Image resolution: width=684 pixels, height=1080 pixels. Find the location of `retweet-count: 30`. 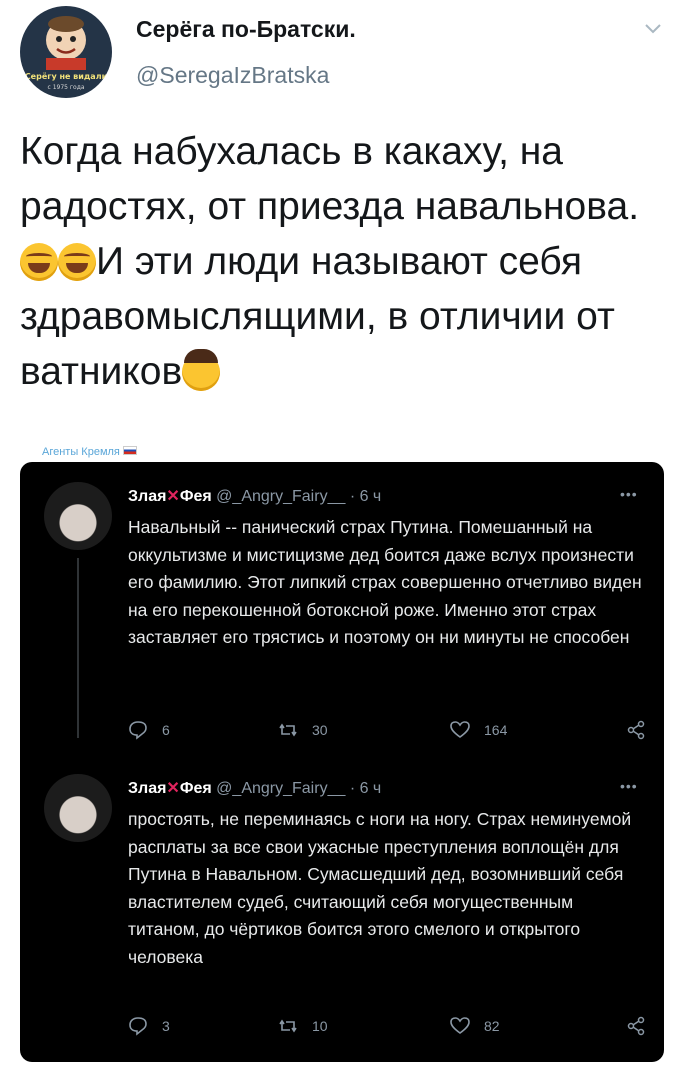

retweet-count: 30 is located at coordinates (320, 730).